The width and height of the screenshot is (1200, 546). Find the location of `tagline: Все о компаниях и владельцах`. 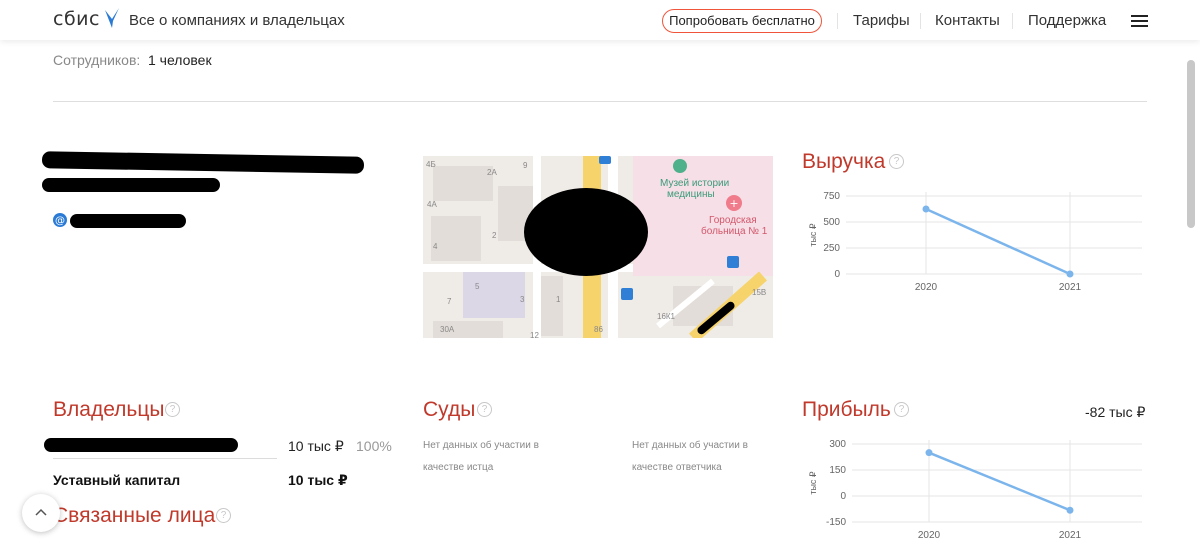

tagline: Все о компаниях и владельцах is located at coordinates (237, 20).